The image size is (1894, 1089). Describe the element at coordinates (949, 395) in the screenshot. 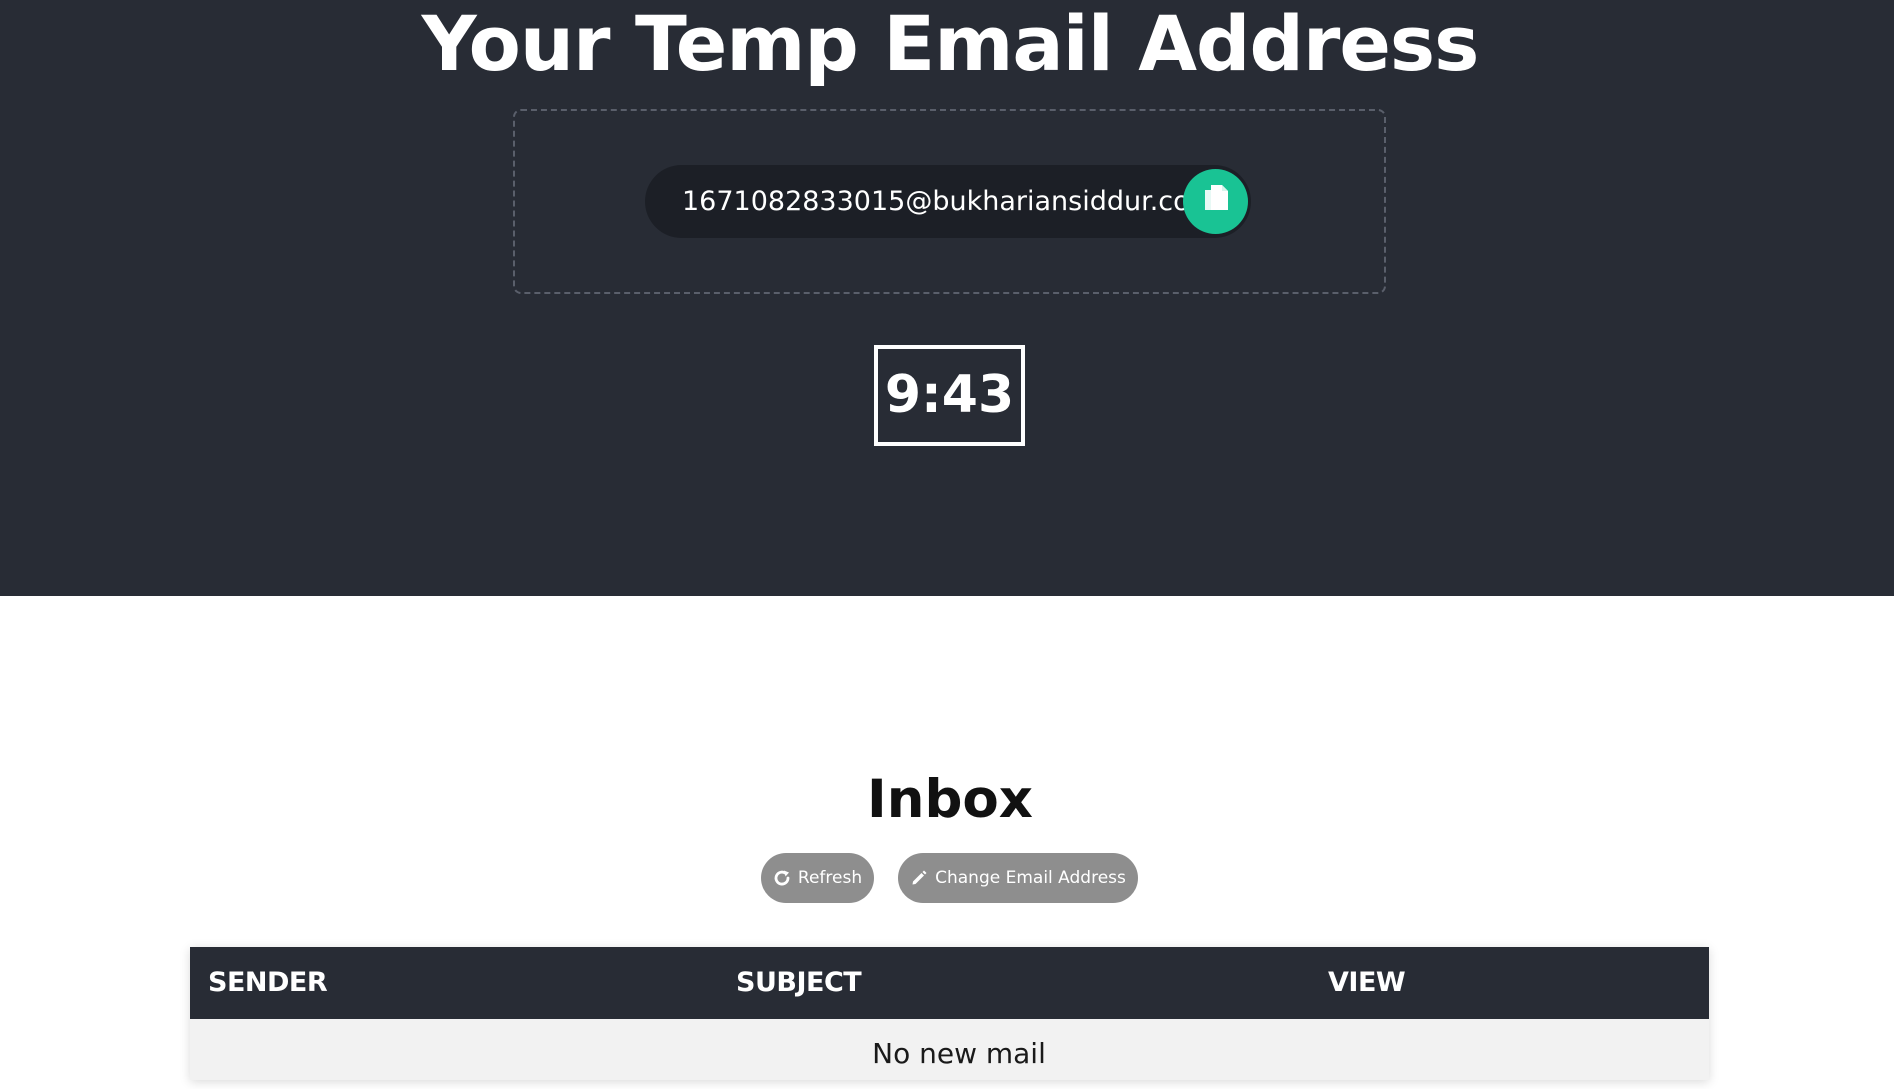

I see `expiry-timer: 9:43` at that location.